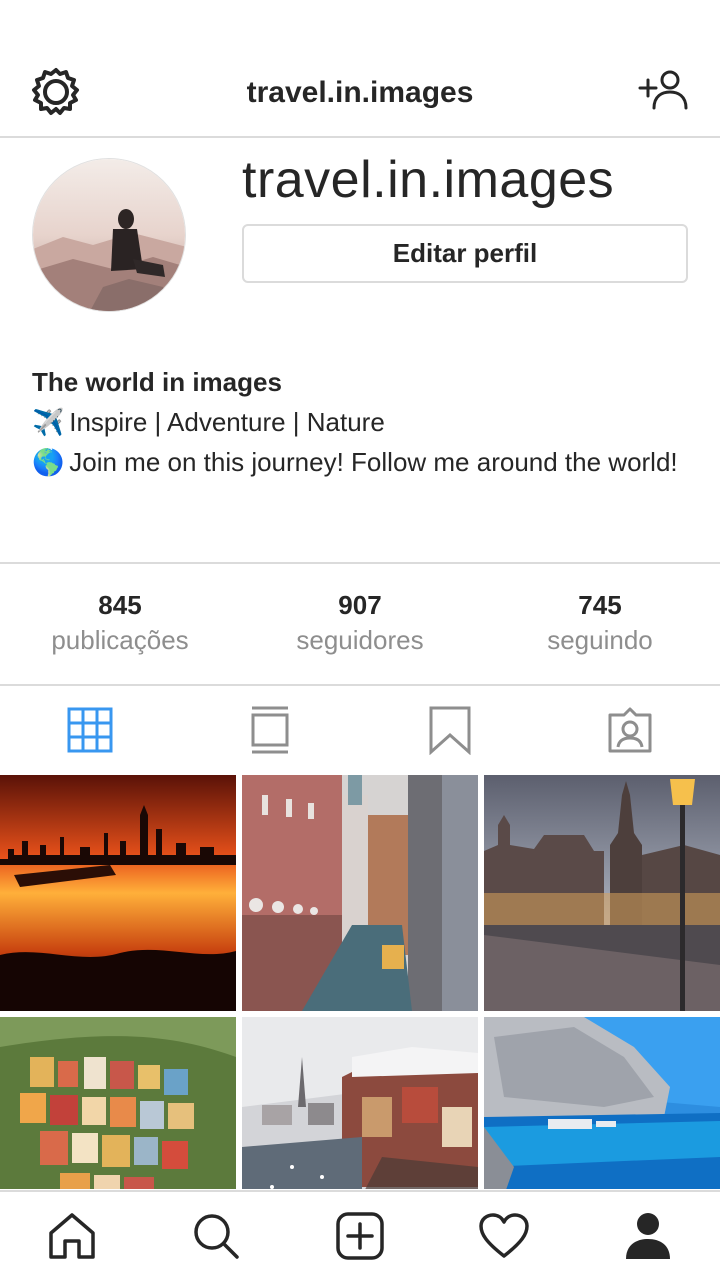 The image size is (720, 1280). I want to click on nav-profile, so click(648, 1236).